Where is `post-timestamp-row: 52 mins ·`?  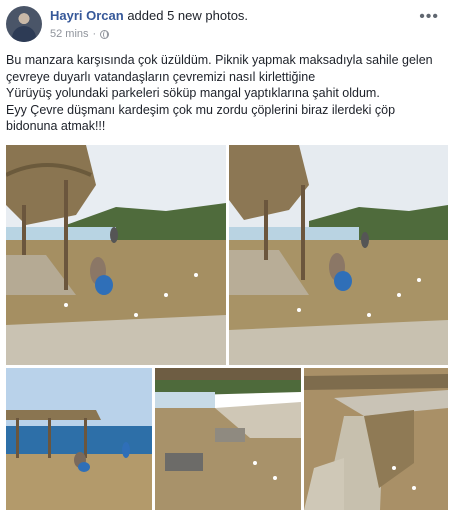 post-timestamp-row: 52 mins · is located at coordinates (80, 34).